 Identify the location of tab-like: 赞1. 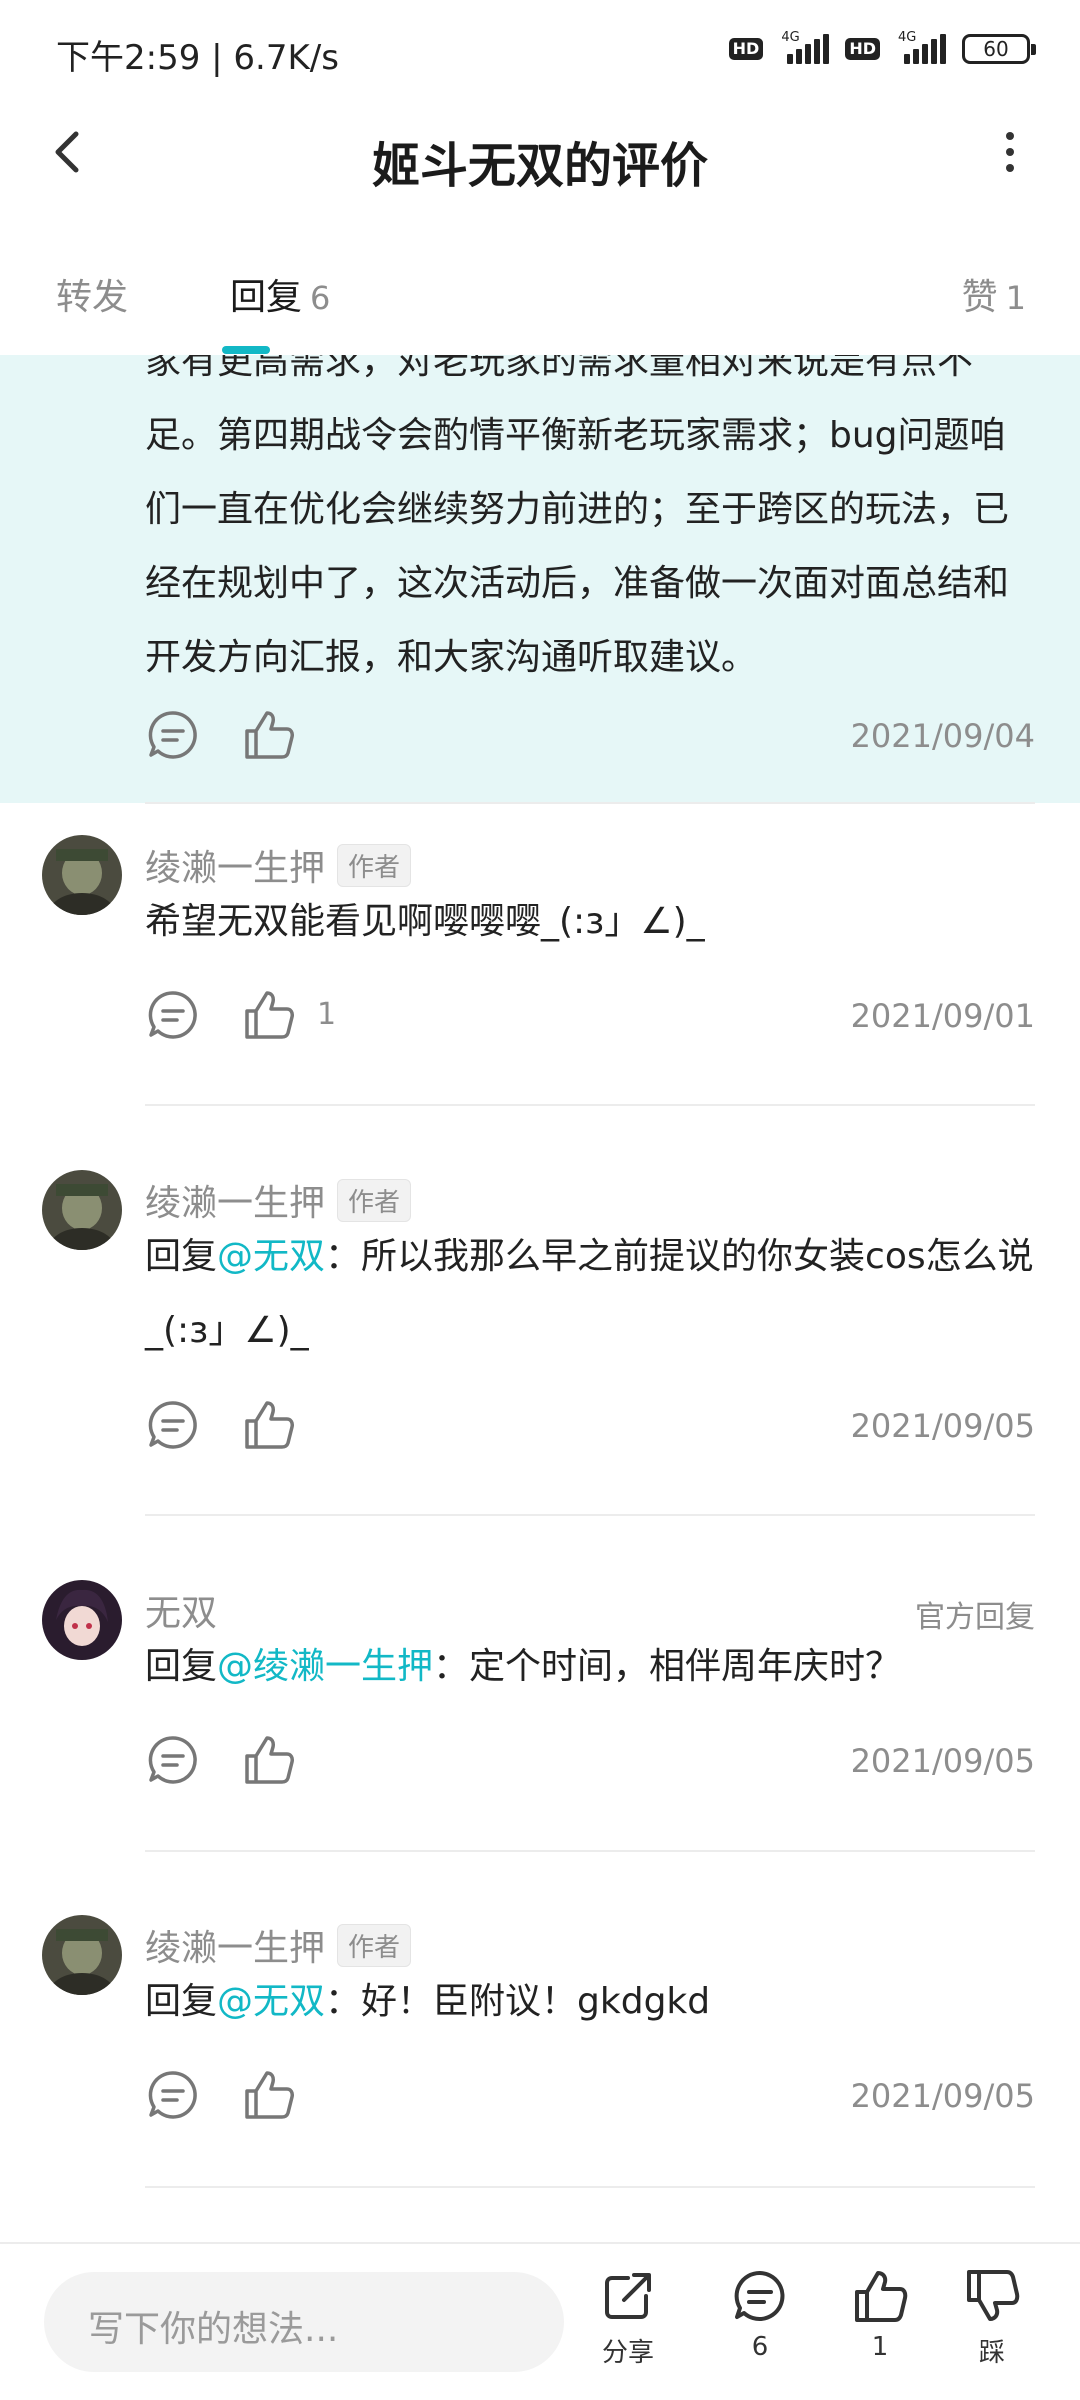
(994, 294).